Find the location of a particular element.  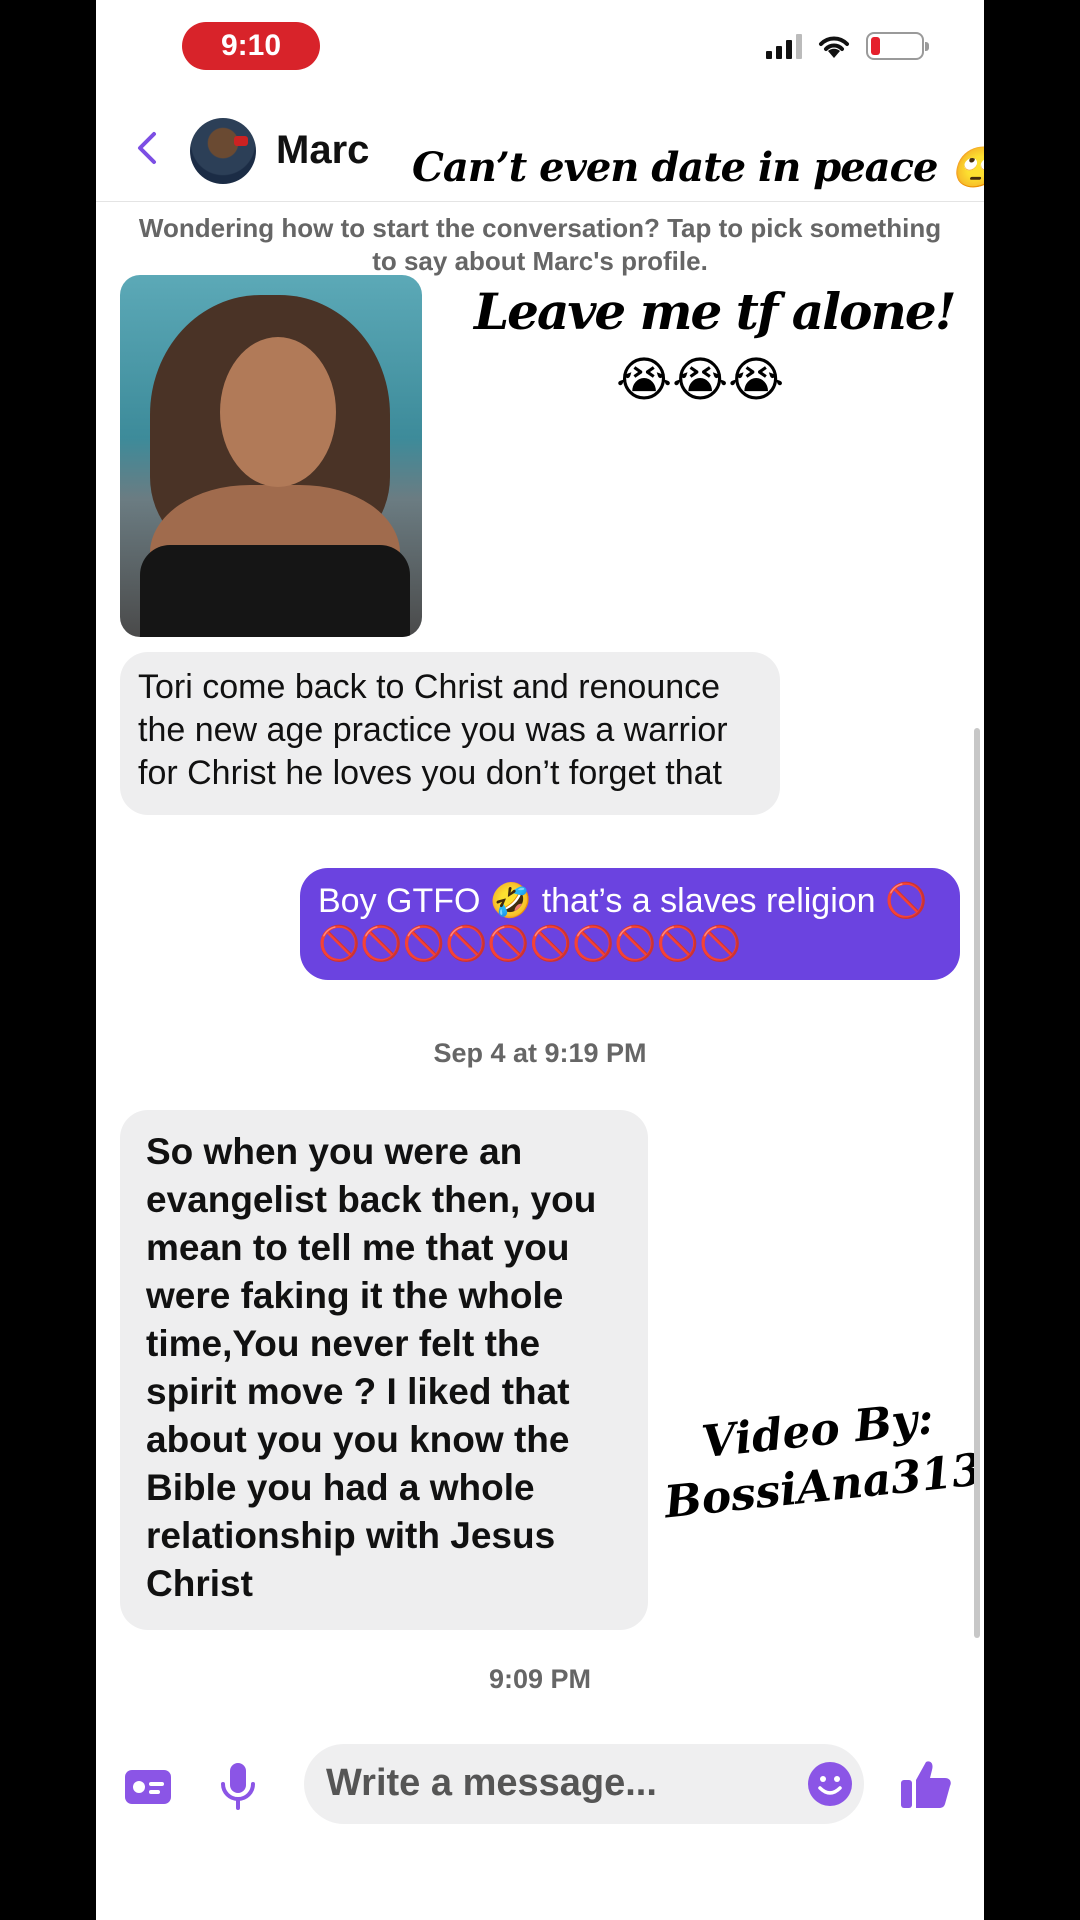

chat-header: Marc Can’t even date in peace 🙄 is located at coordinates (540, 151).